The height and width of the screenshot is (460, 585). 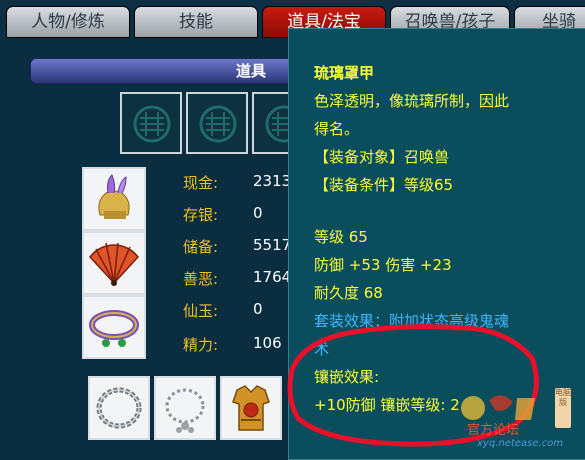 I want to click on beaded-chain-icon, so click(x=185, y=410).